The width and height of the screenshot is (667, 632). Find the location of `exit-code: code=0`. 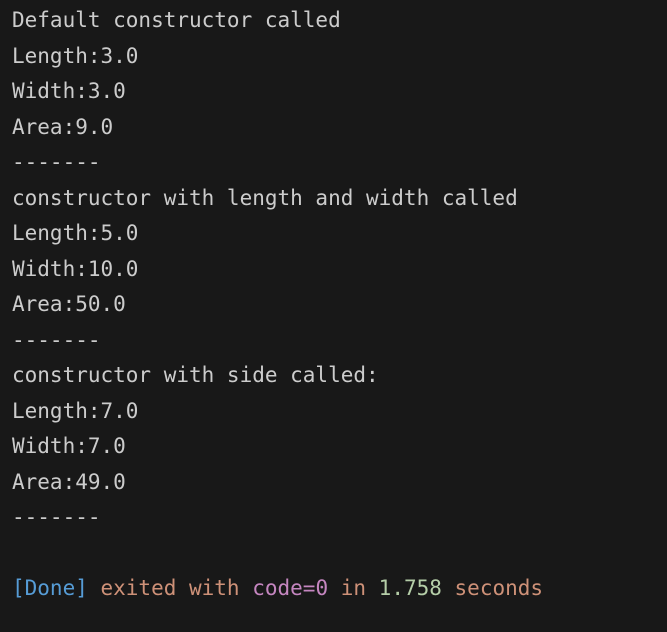

exit-code: code=0 is located at coordinates (290, 588).